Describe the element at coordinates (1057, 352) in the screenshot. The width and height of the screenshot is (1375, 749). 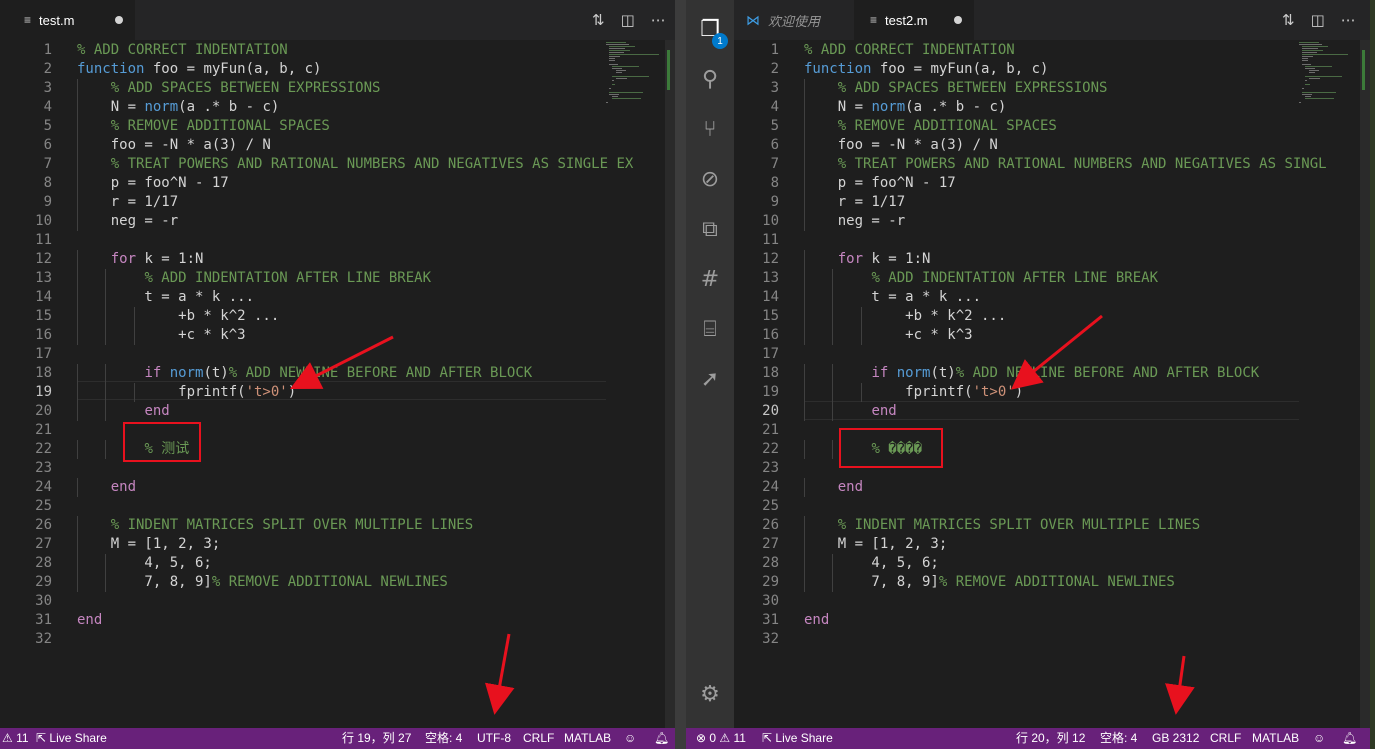
I see `annotation-arrow-right-code` at that location.